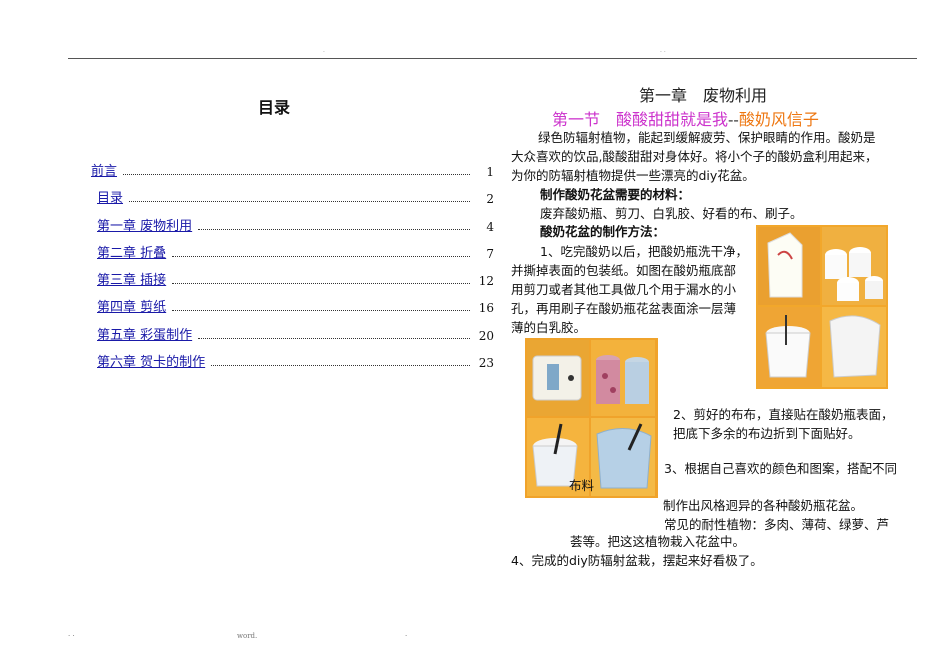  What do you see at coordinates (763, 505) in the screenshot?
I see `step3-line: 制作出风格迥异的各种酸奶瓶花盆。` at bounding box center [763, 505].